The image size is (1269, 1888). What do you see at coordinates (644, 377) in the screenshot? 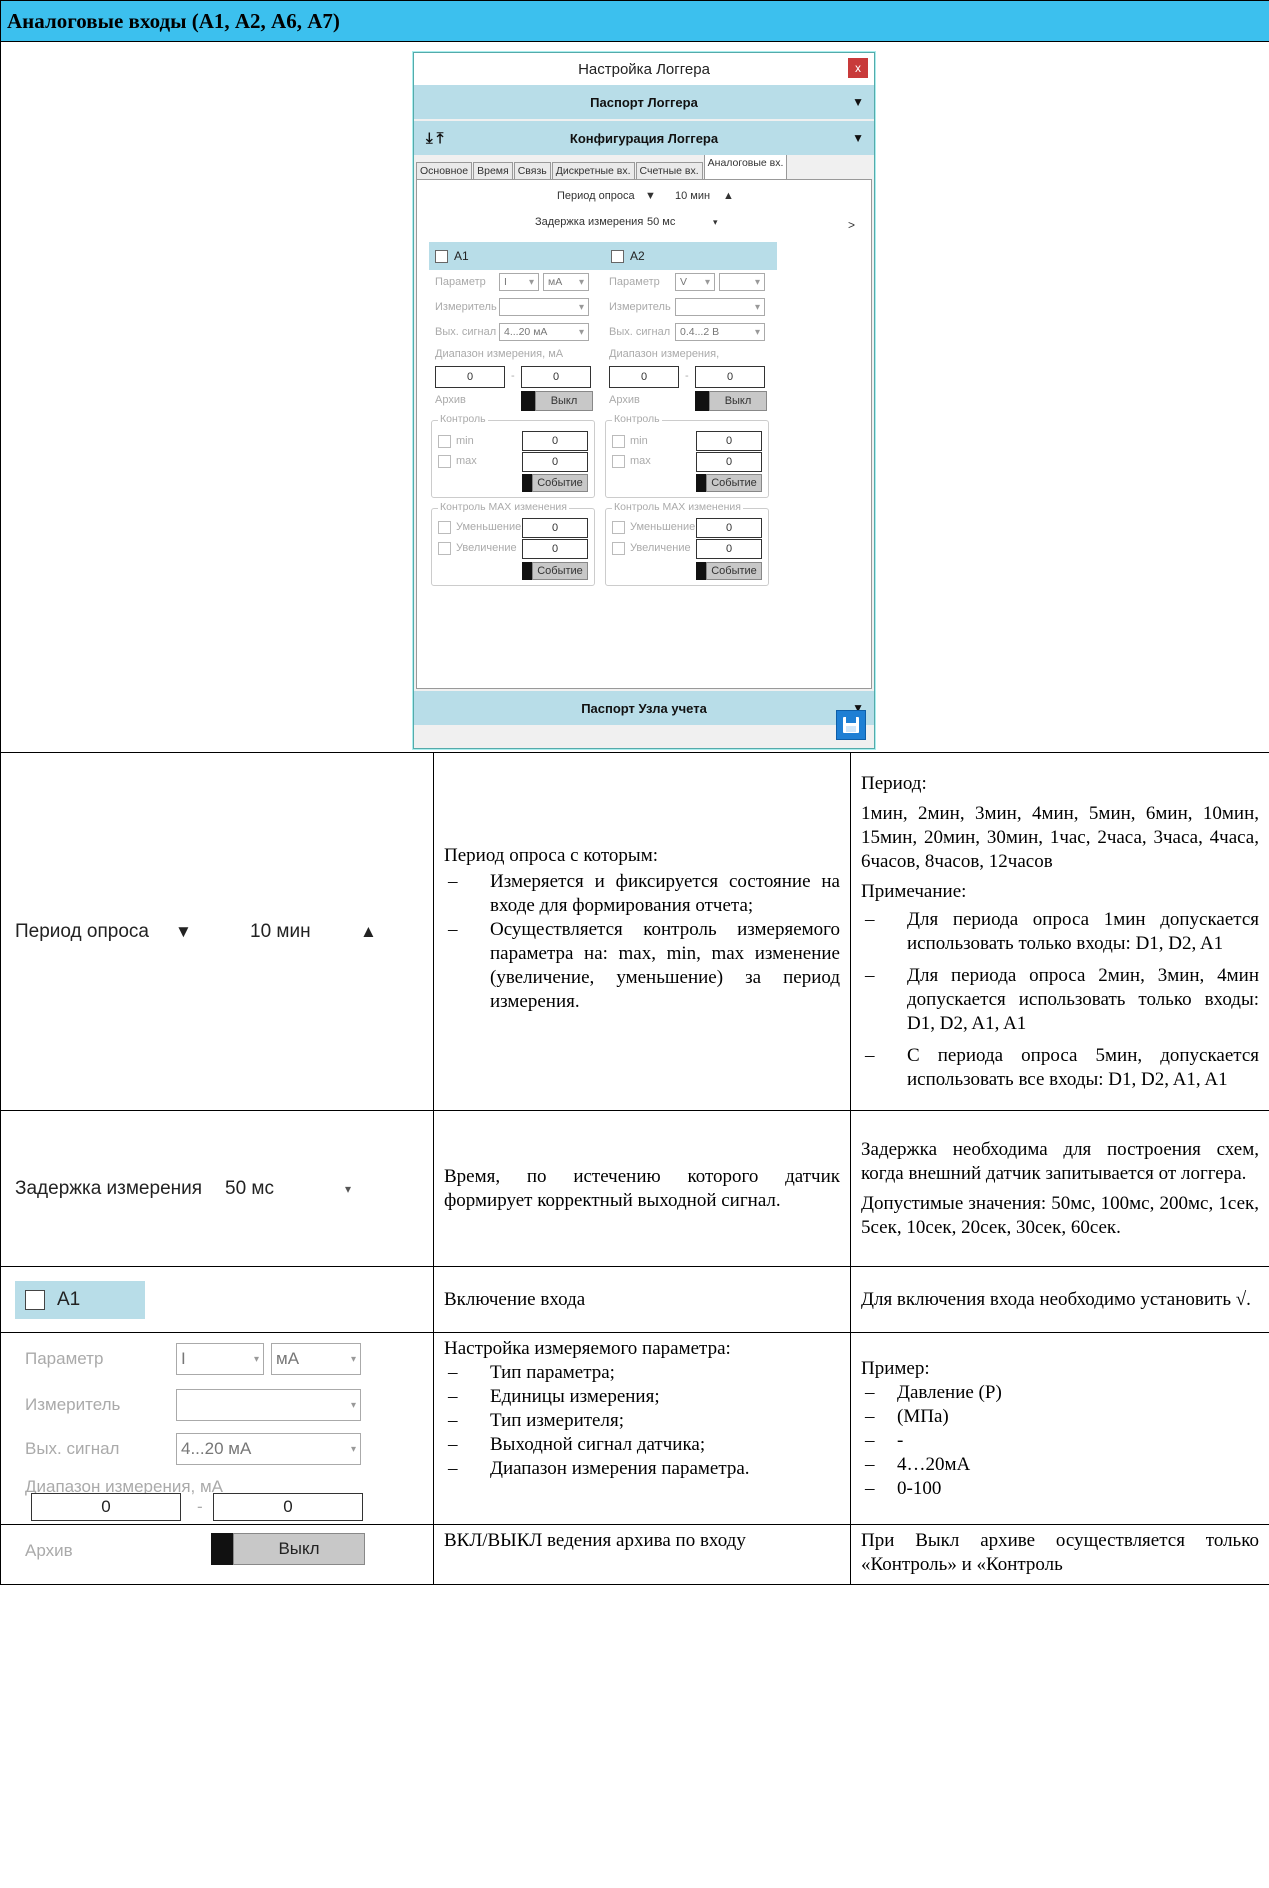
I see `a2-range-min: 0` at bounding box center [644, 377].